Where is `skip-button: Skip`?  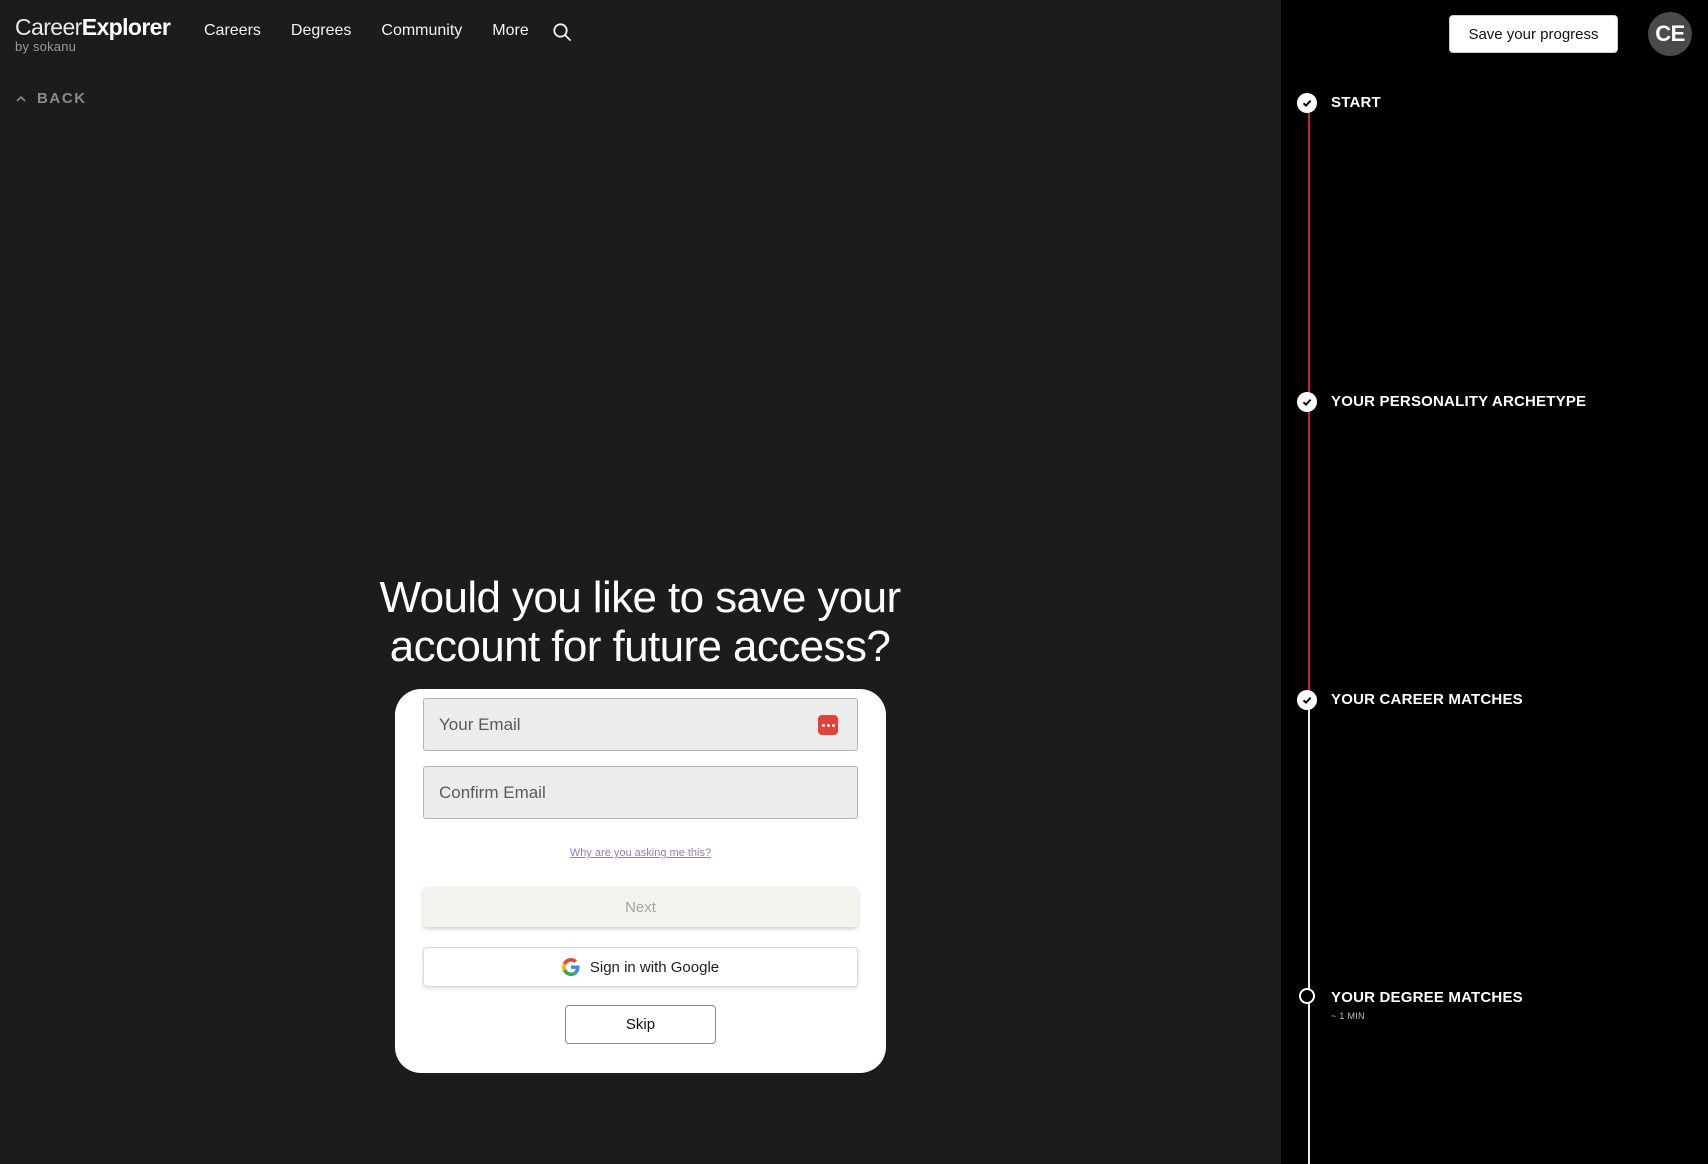 skip-button: Skip is located at coordinates (640, 1024).